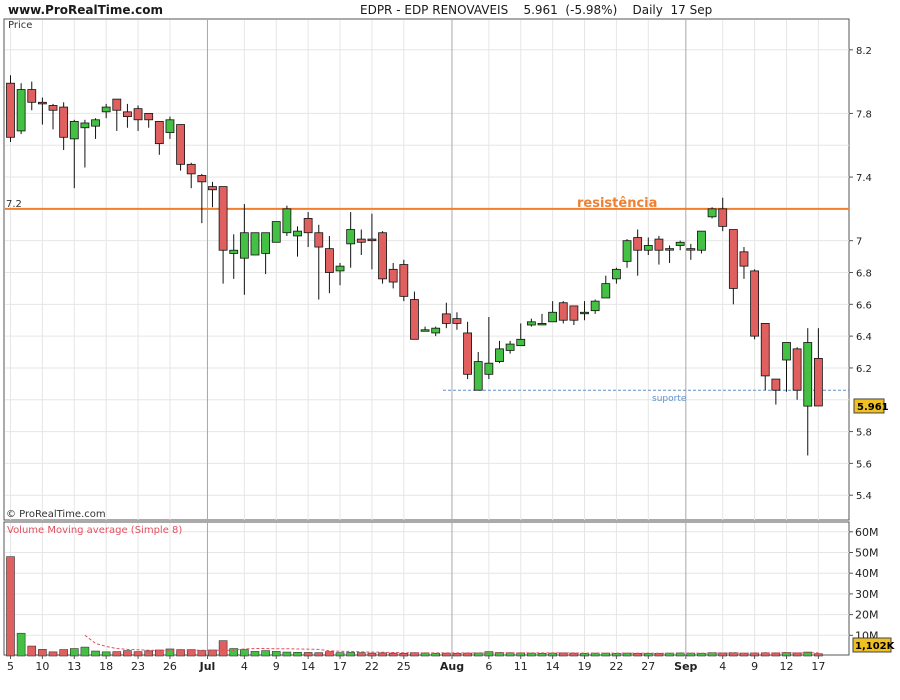  I want to click on price-tick-label: 7.4, so click(864, 178).